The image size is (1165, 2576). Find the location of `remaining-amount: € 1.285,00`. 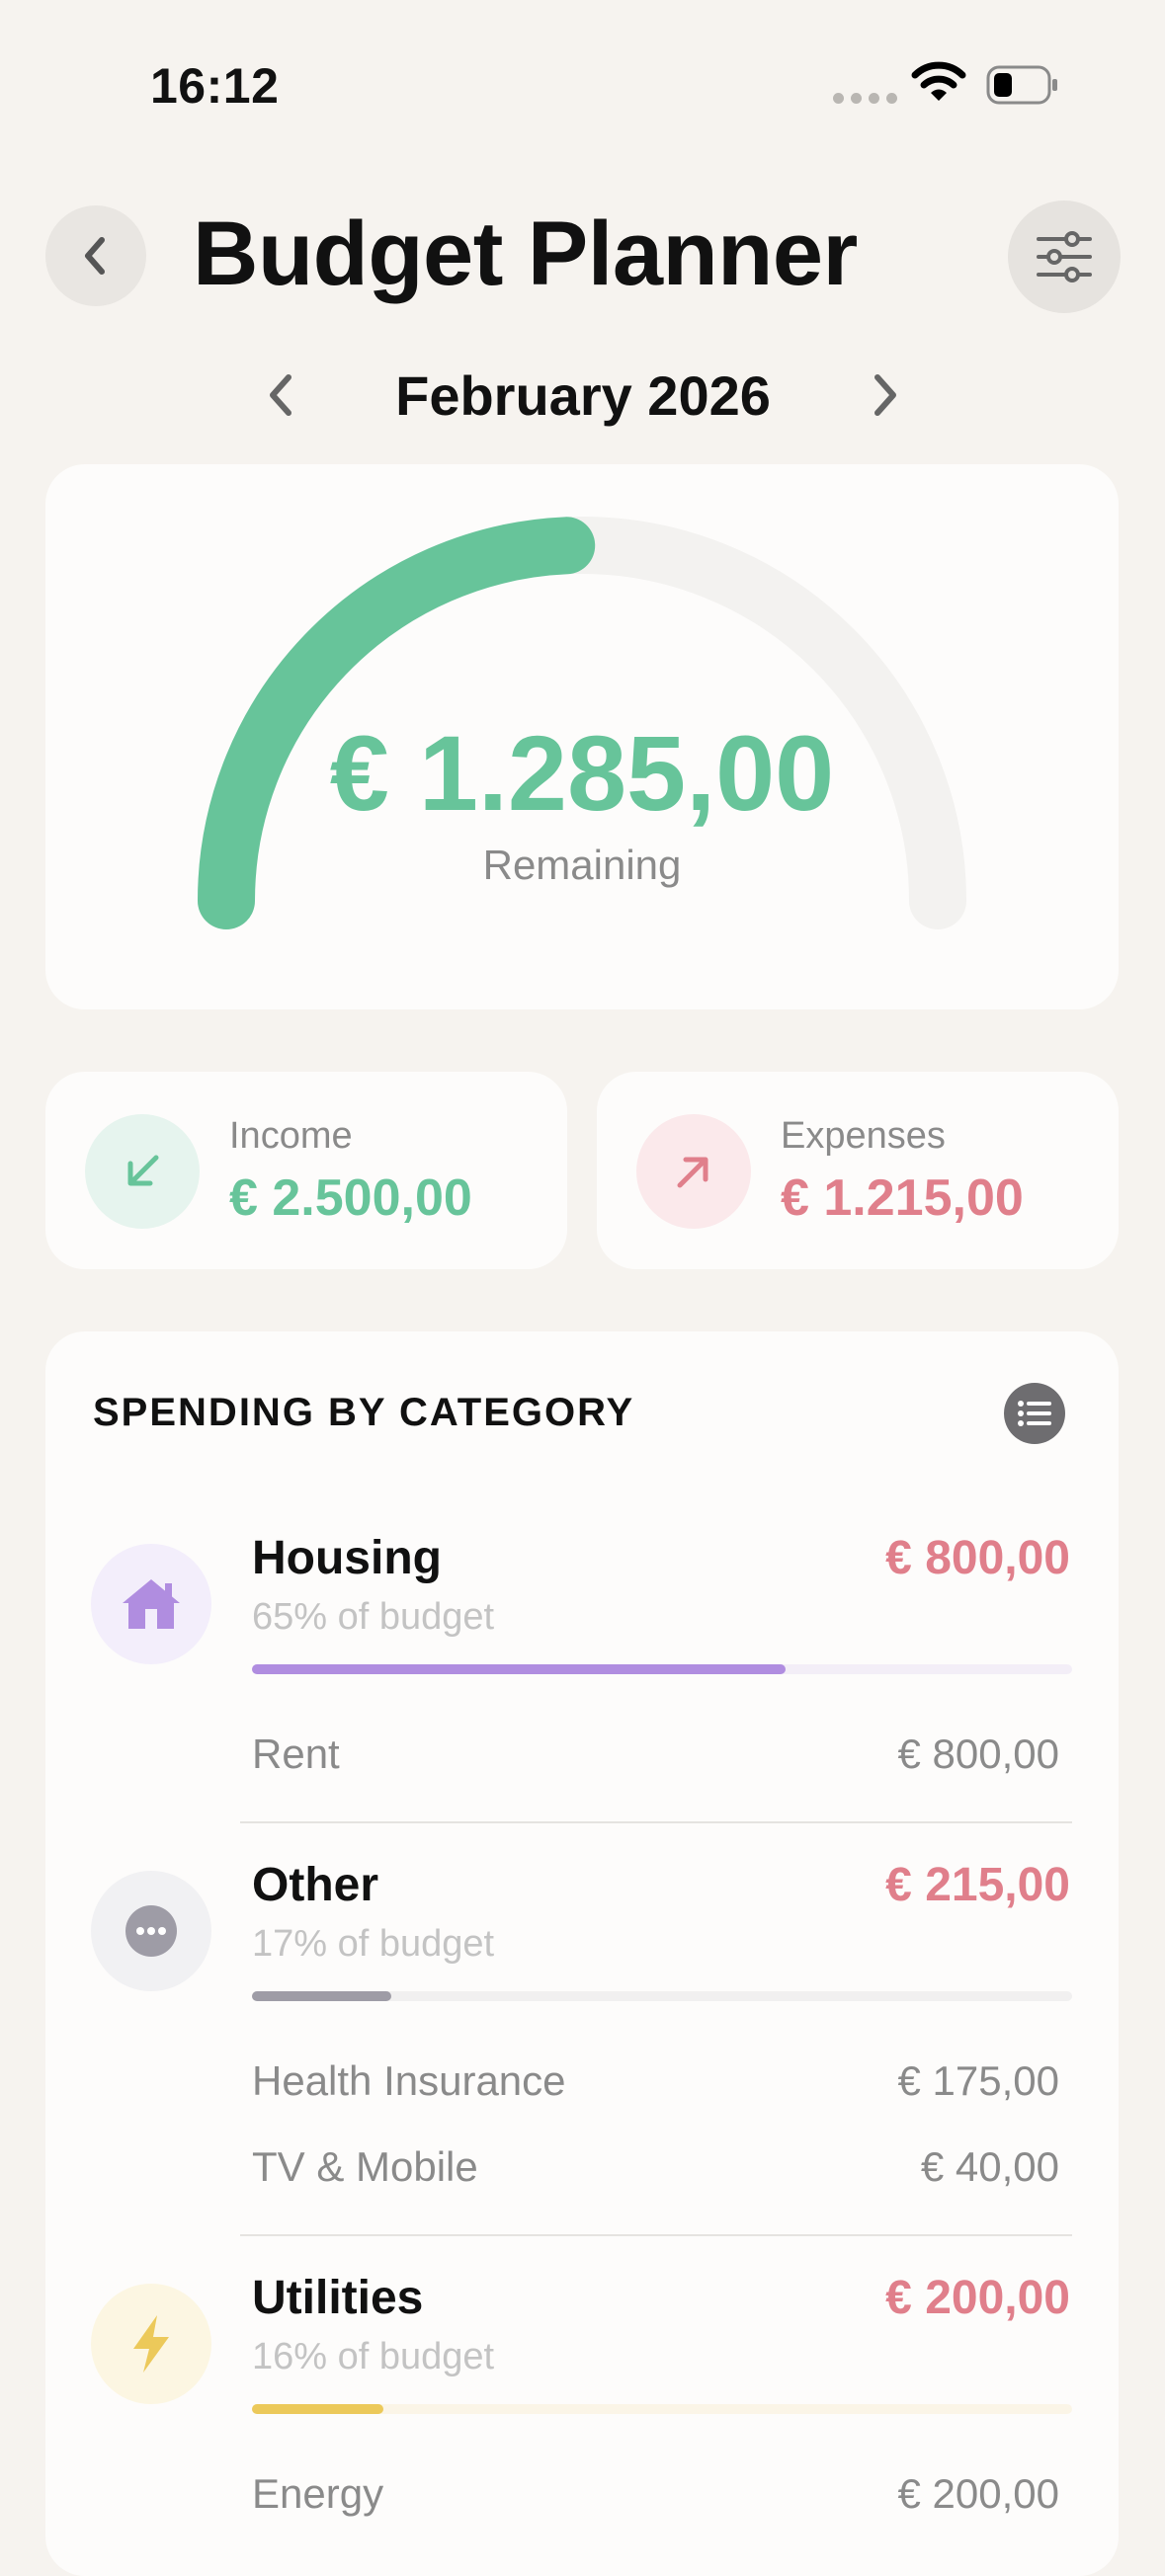

remaining-amount: € 1.285,00 is located at coordinates (582, 773).